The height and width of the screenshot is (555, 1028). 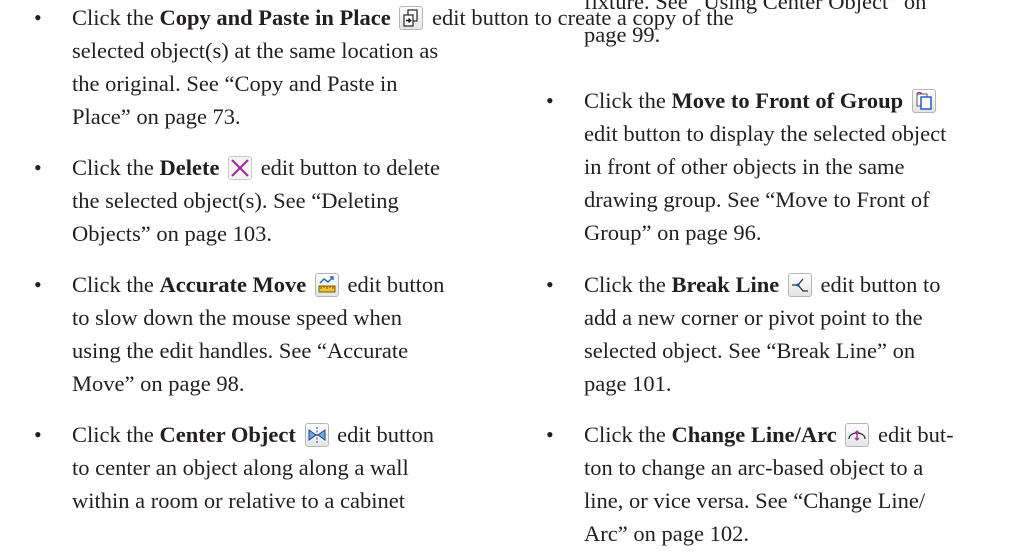 I want to click on list-item-line: page 99., so click(x=622, y=34).